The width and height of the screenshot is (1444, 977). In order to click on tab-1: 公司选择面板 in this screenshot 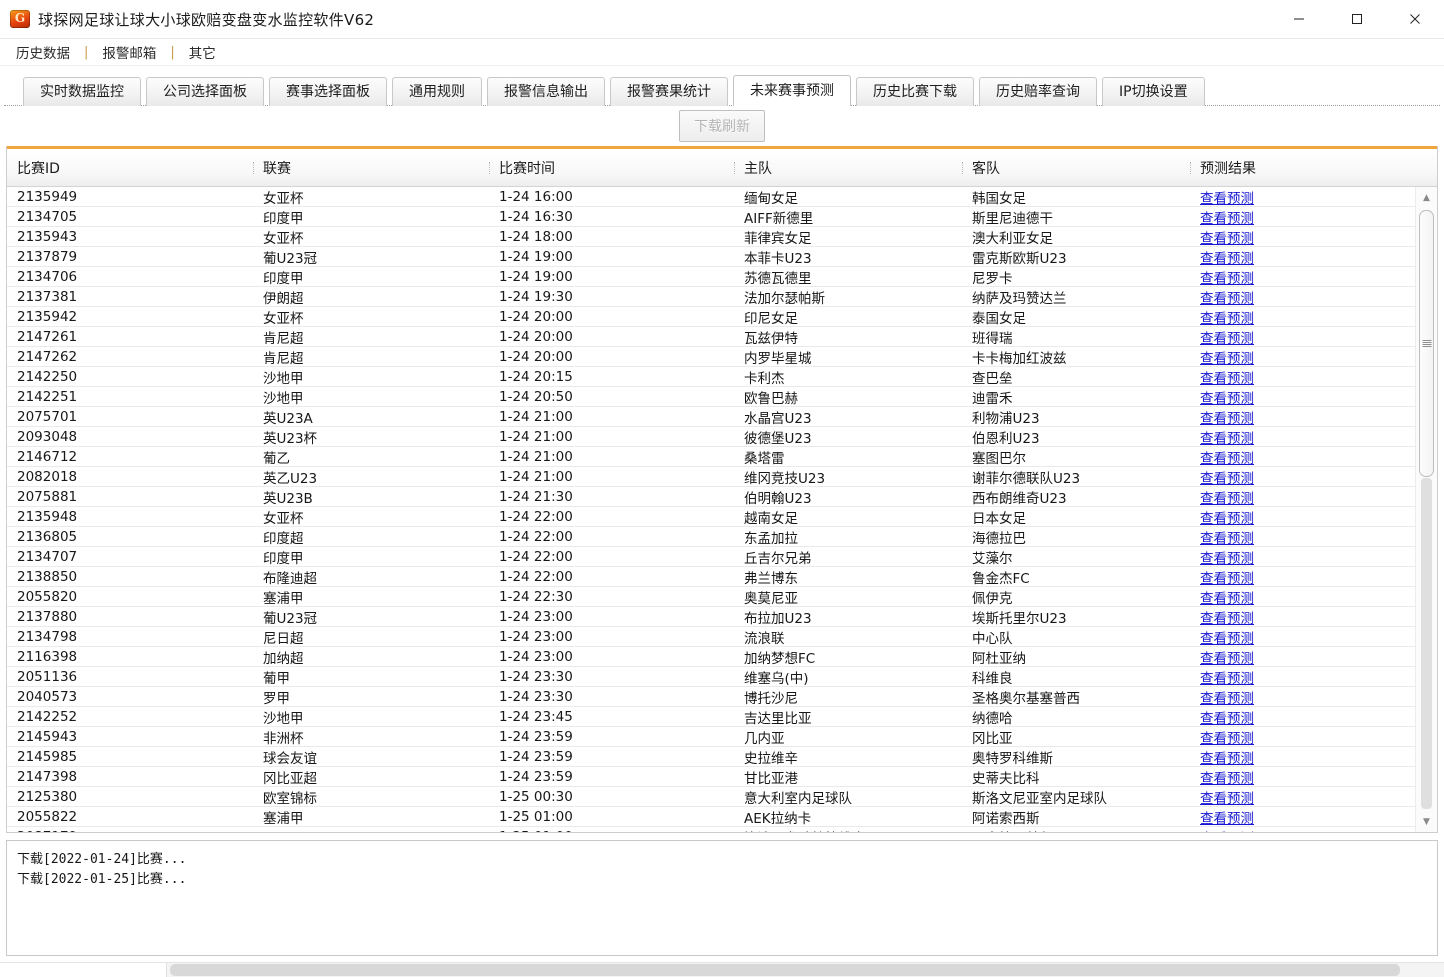, I will do `click(205, 91)`.